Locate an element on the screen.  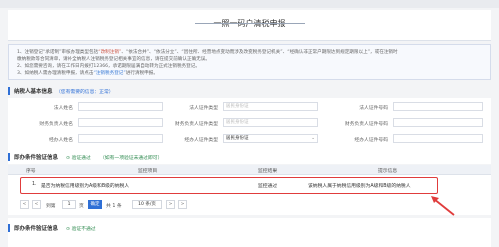
table-header-cell: 序号 is located at coordinates (31, 171).